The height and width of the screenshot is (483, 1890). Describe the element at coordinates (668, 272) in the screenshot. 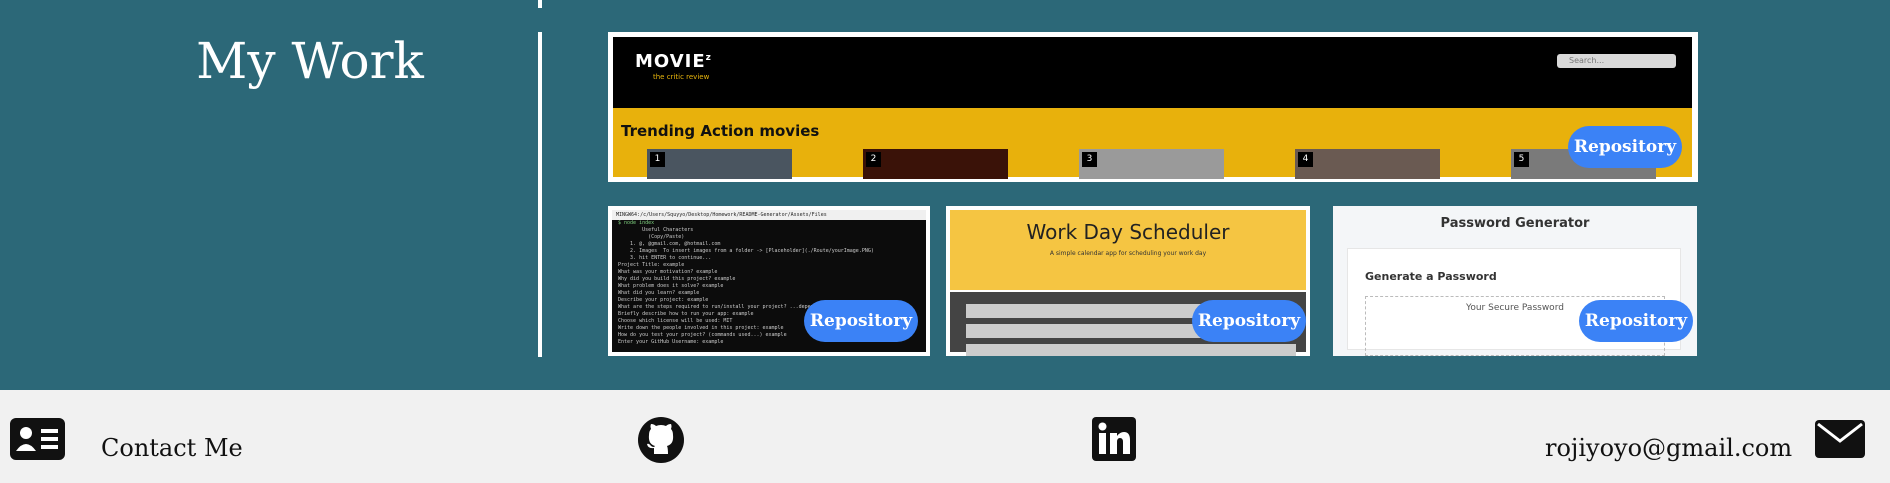

I see `terminal-line: What was your motivation? example` at that location.